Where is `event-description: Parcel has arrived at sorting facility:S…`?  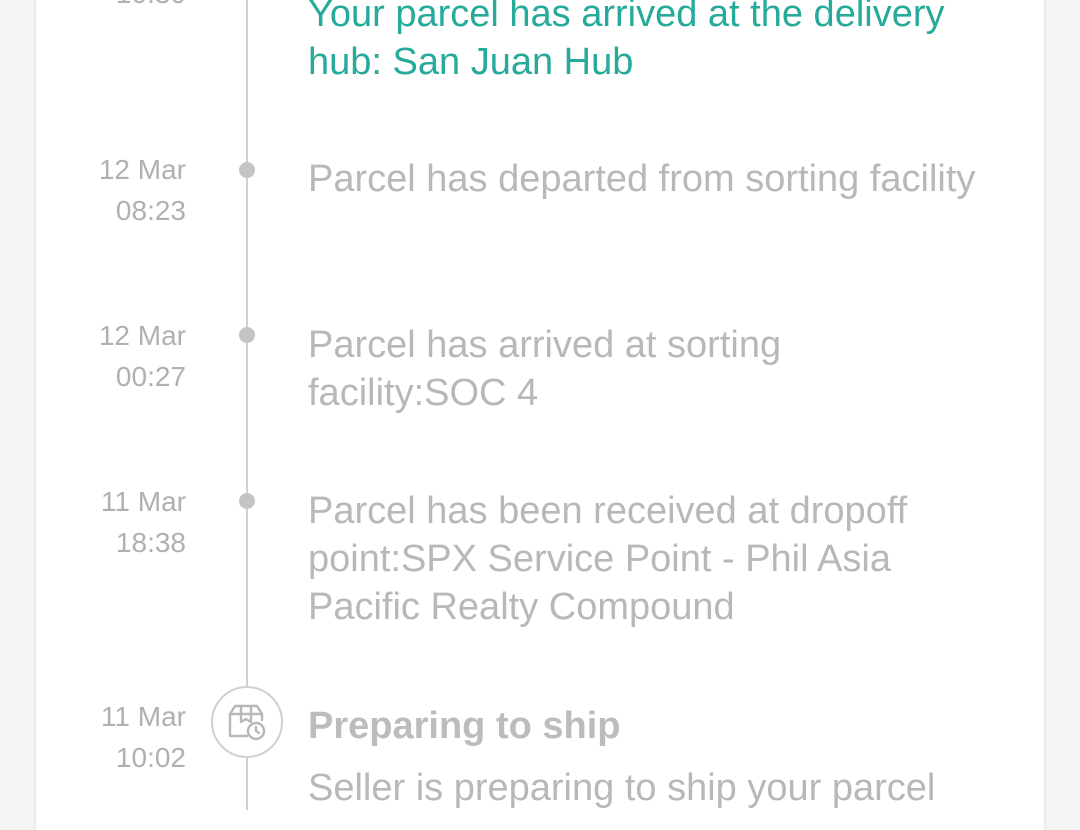 event-description: Parcel has arrived at sorting facility:S… is located at coordinates (545, 369).